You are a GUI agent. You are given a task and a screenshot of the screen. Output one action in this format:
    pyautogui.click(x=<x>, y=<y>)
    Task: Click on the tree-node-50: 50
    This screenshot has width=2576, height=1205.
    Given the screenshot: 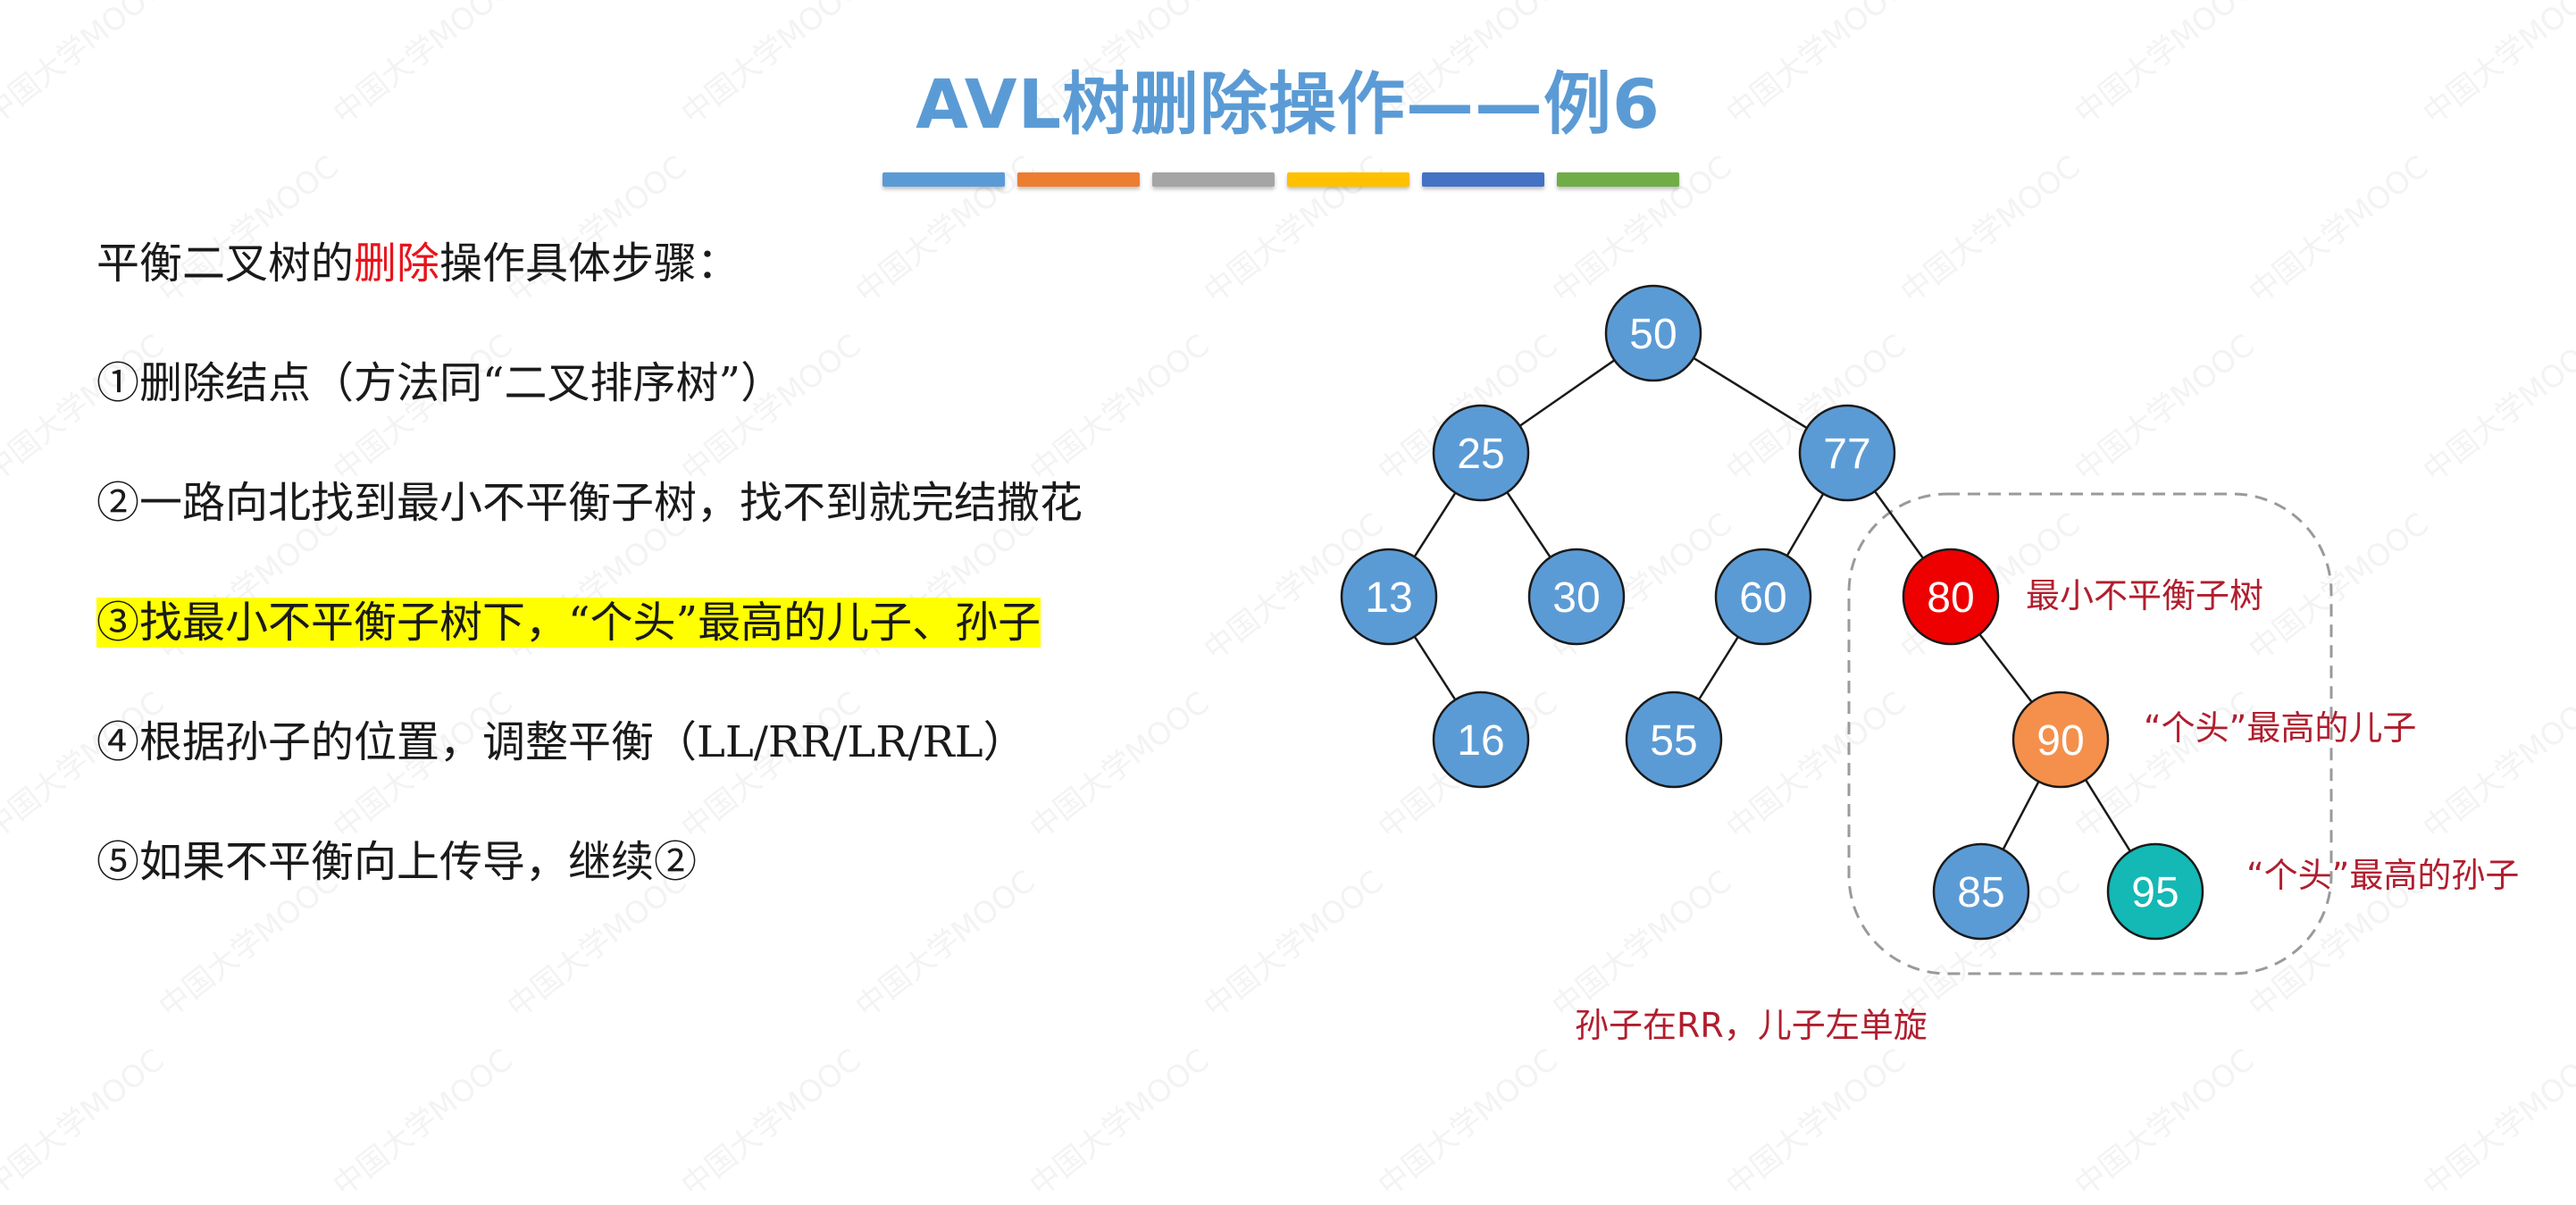 What is the action you would take?
    pyautogui.click(x=1653, y=333)
    